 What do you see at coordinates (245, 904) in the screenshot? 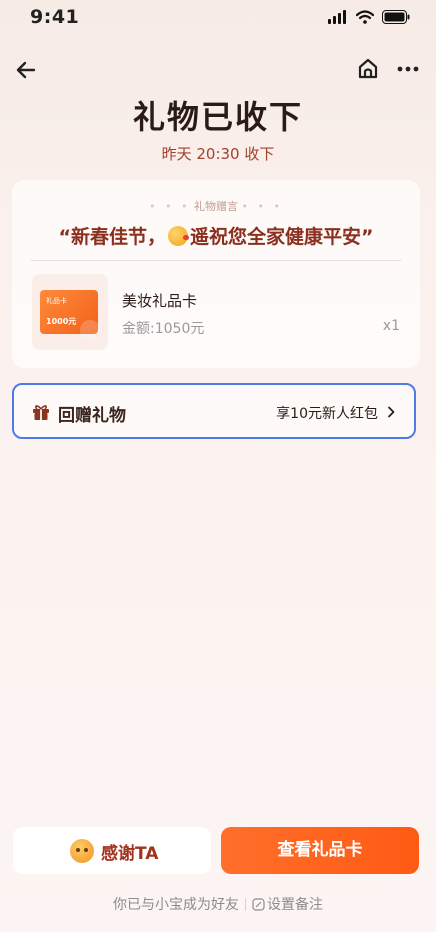
I see `footer-separator` at bounding box center [245, 904].